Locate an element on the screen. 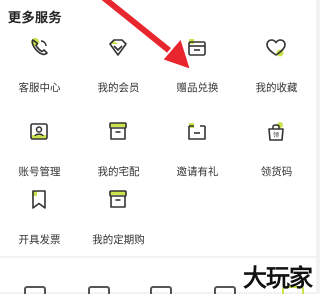  orders-tab-icon is located at coordinates (225, 290).